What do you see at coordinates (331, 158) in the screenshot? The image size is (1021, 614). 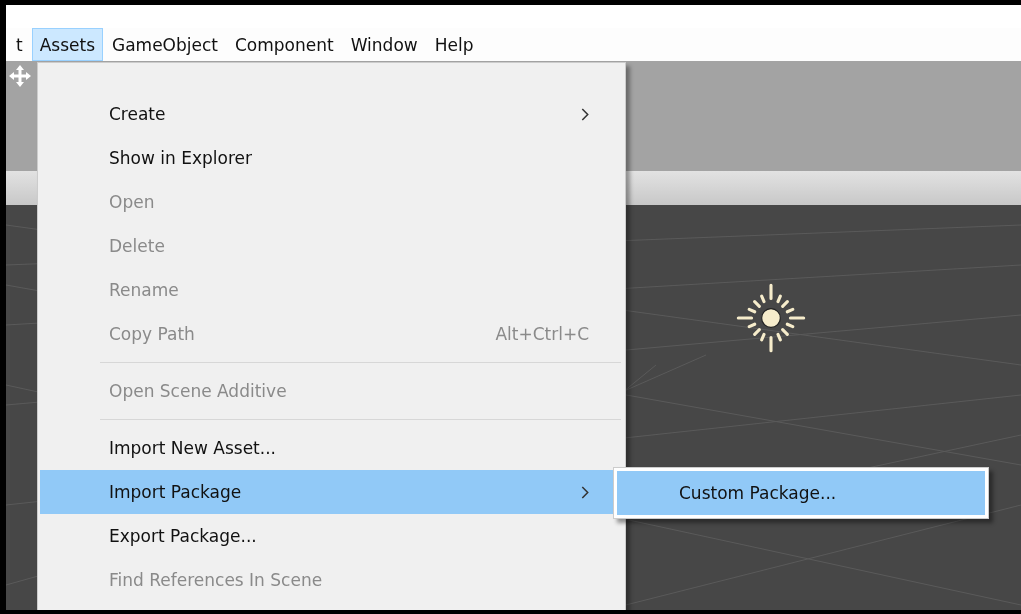 I see `menu-item: Show in Explorer` at bounding box center [331, 158].